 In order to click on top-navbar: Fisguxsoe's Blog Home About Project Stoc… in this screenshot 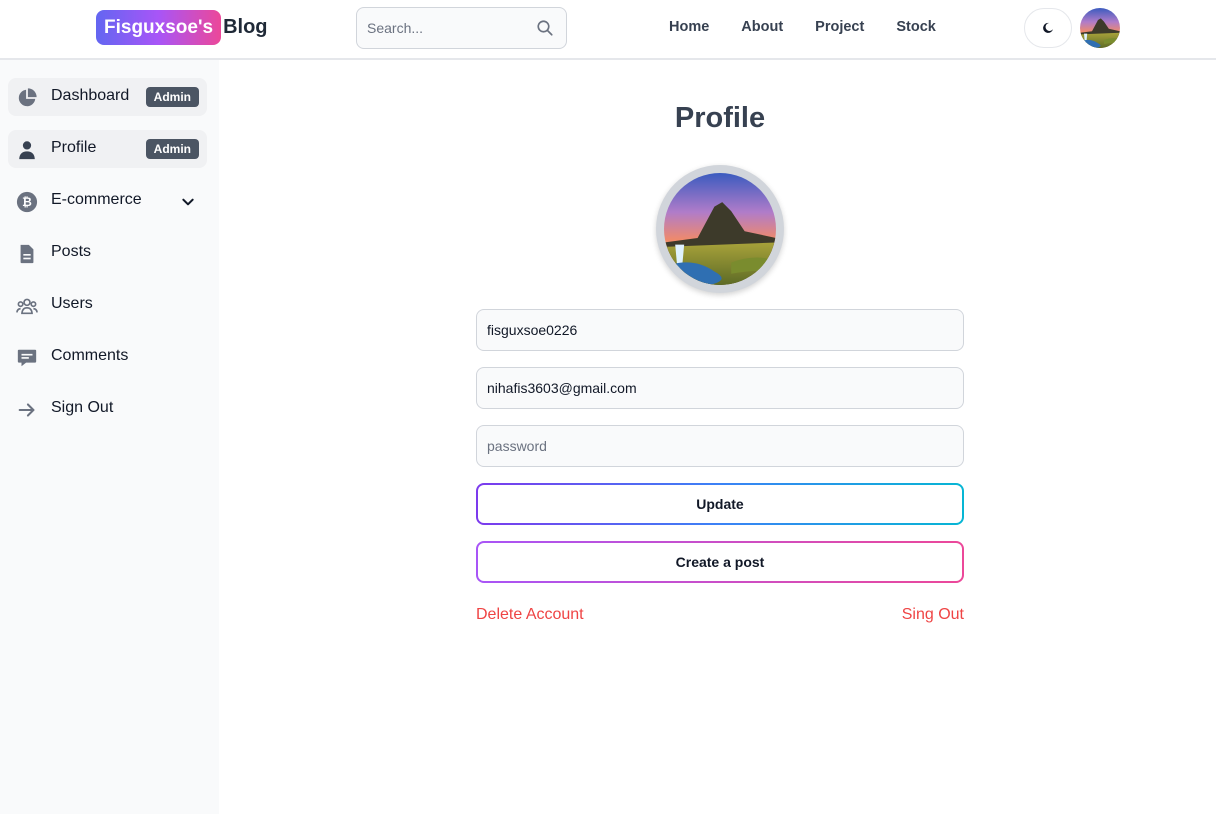, I will do `click(608, 30)`.